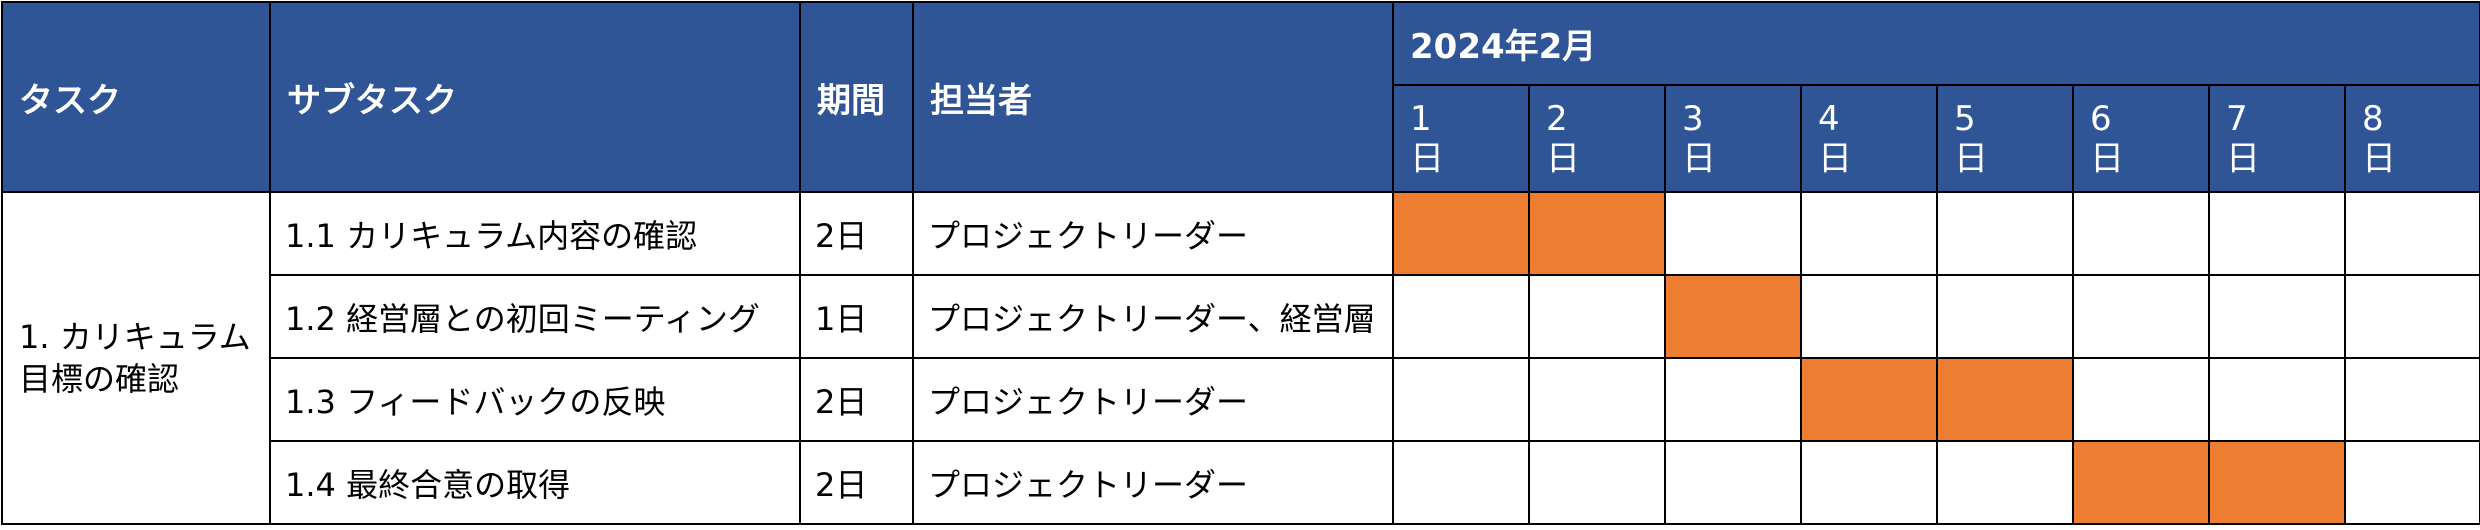  Describe the element at coordinates (2373, 118) in the screenshot. I see `day-number: 8` at that location.